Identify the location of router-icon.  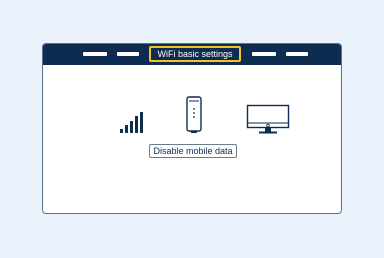
(194, 114).